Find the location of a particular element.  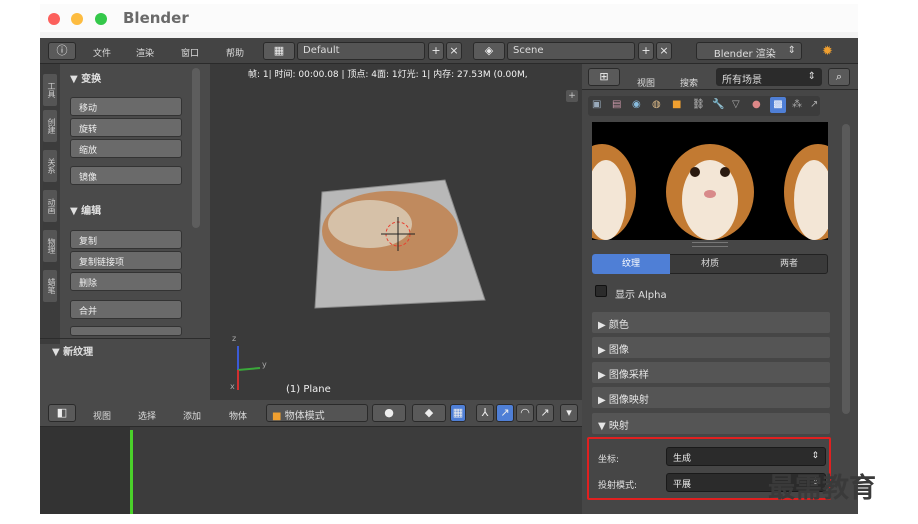

tab-grease-pencil: 蜡笔 is located at coordinates (50, 286).